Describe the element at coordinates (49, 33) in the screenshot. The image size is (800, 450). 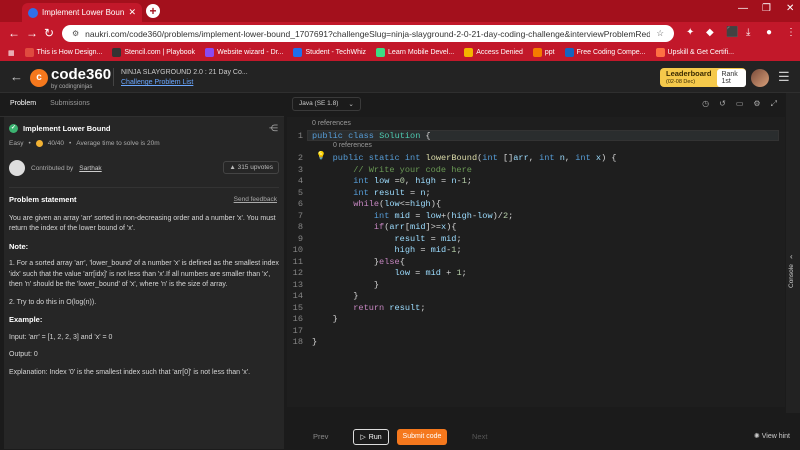
I see `reload-icon: ↻` at that location.